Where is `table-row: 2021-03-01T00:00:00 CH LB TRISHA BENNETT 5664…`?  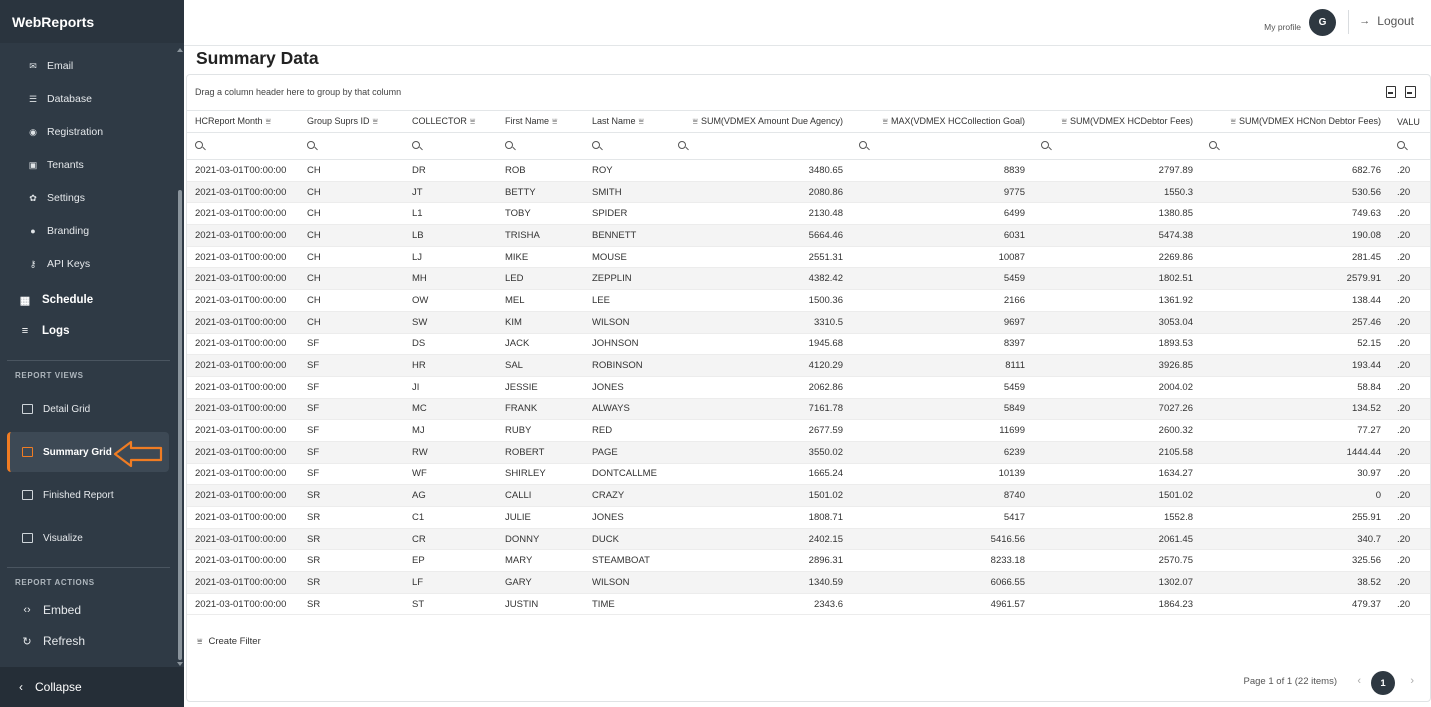
table-row: 2021-03-01T00:00:00 CH LB TRISHA BENNETT 5664… is located at coordinates (808, 235).